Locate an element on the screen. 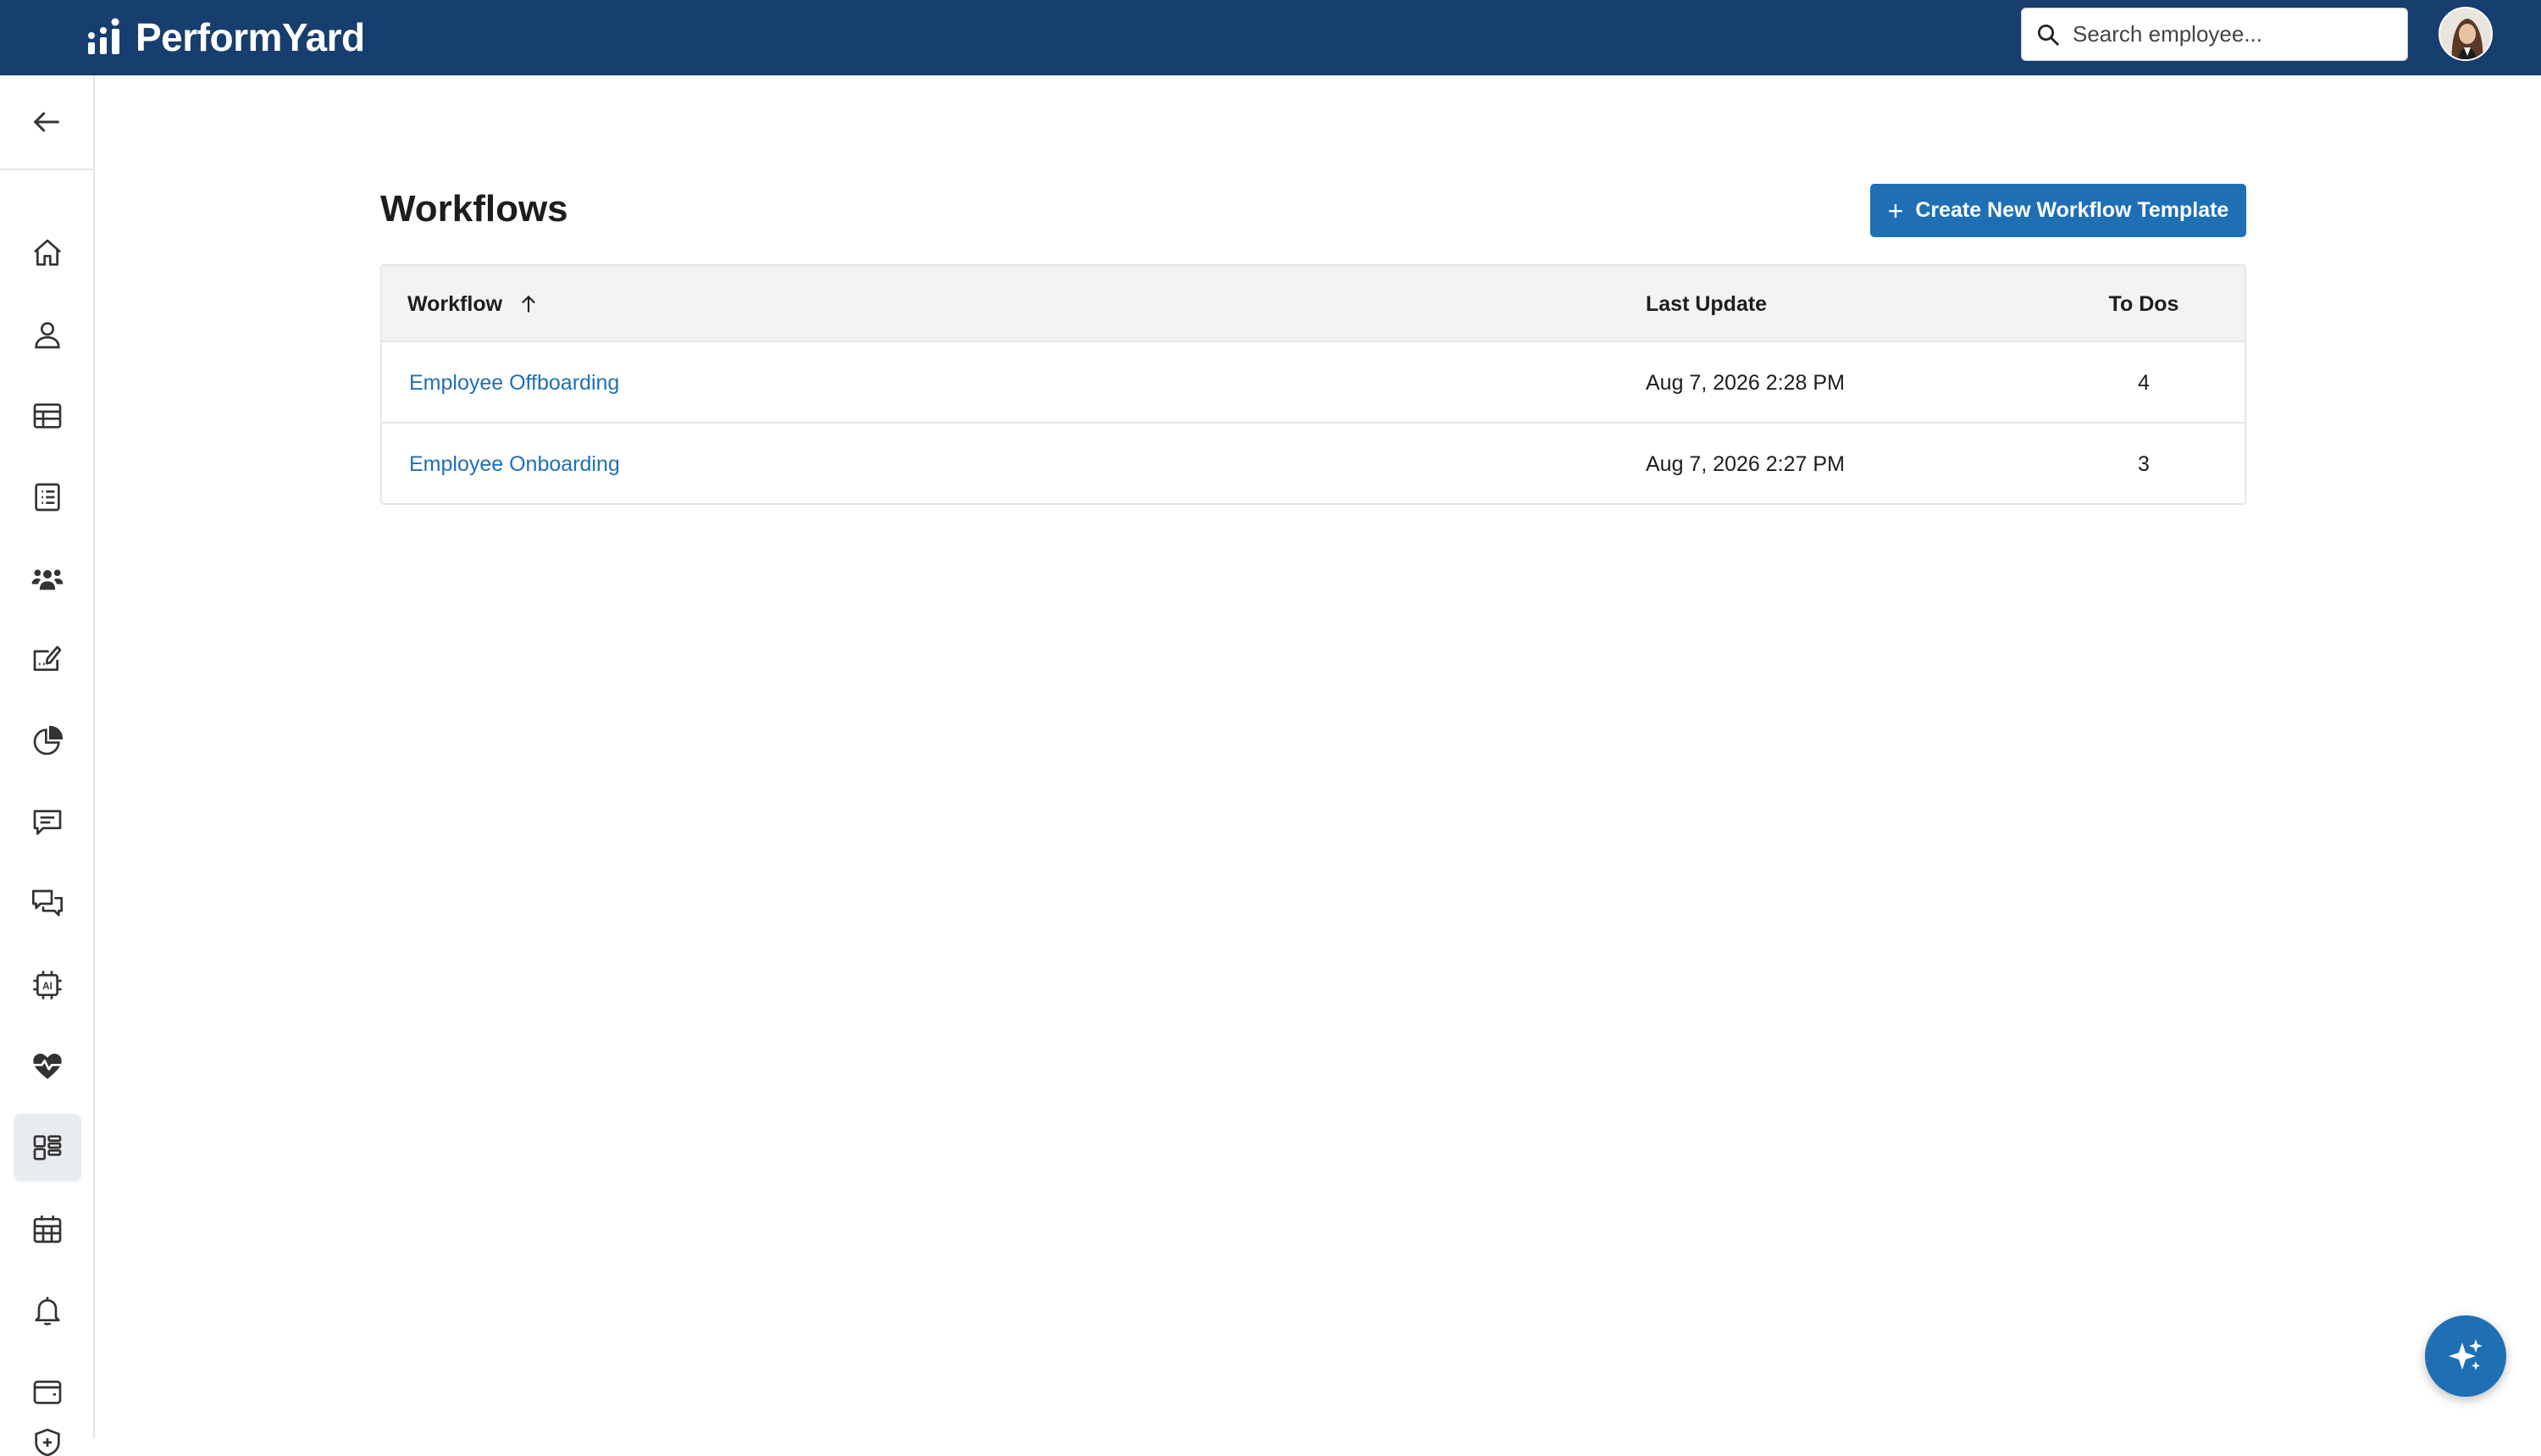  todos-count-cell: 3 is located at coordinates (2144, 464).